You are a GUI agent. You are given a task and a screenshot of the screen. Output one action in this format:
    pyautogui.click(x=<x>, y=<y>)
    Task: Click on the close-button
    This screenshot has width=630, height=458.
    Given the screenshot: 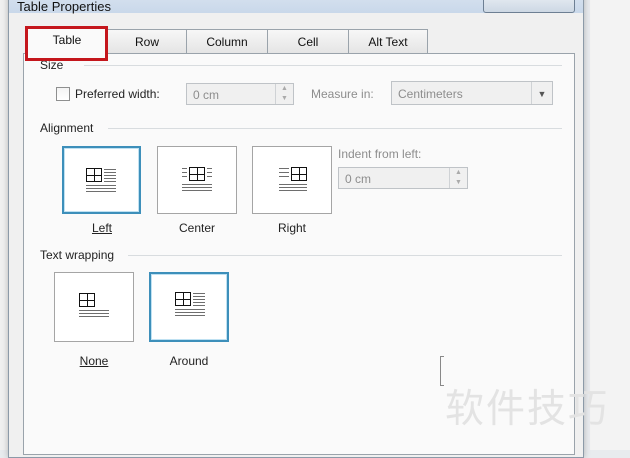 What is the action you would take?
    pyautogui.click(x=529, y=6)
    